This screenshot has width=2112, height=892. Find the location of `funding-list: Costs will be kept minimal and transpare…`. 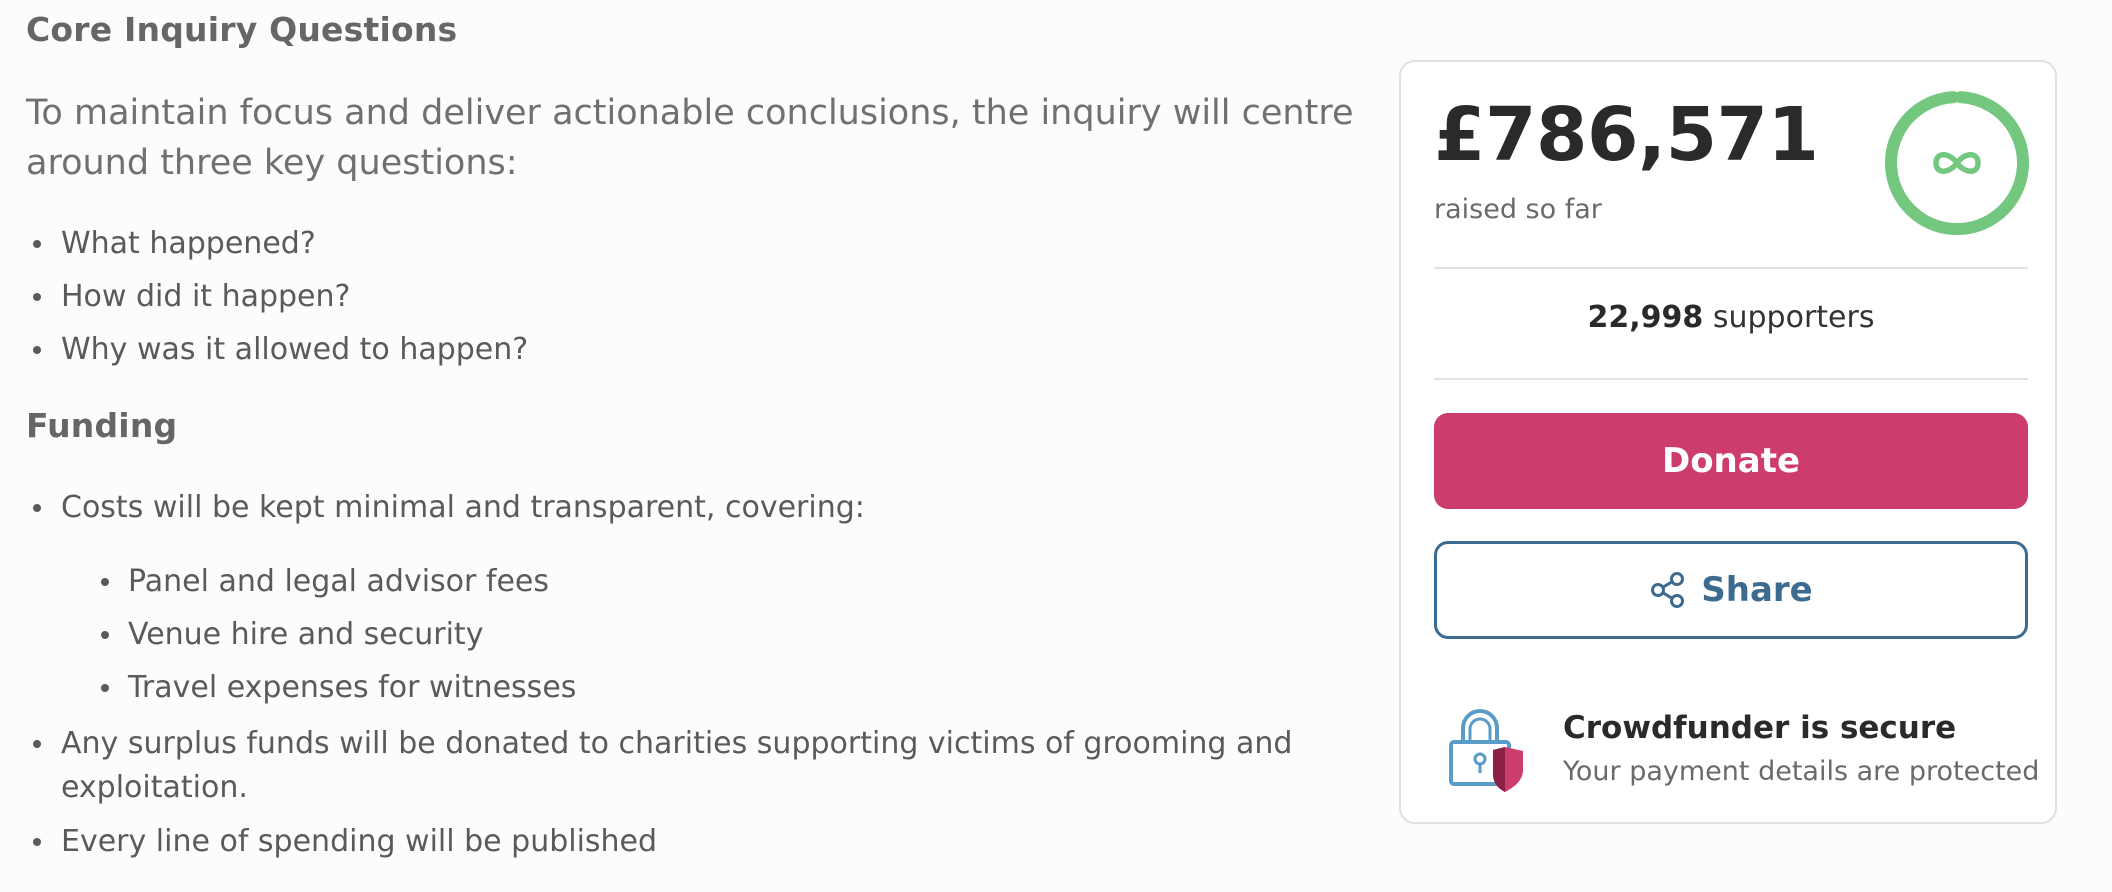

funding-list: Costs will be kept minimal and transpare… is located at coordinates (686, 523).